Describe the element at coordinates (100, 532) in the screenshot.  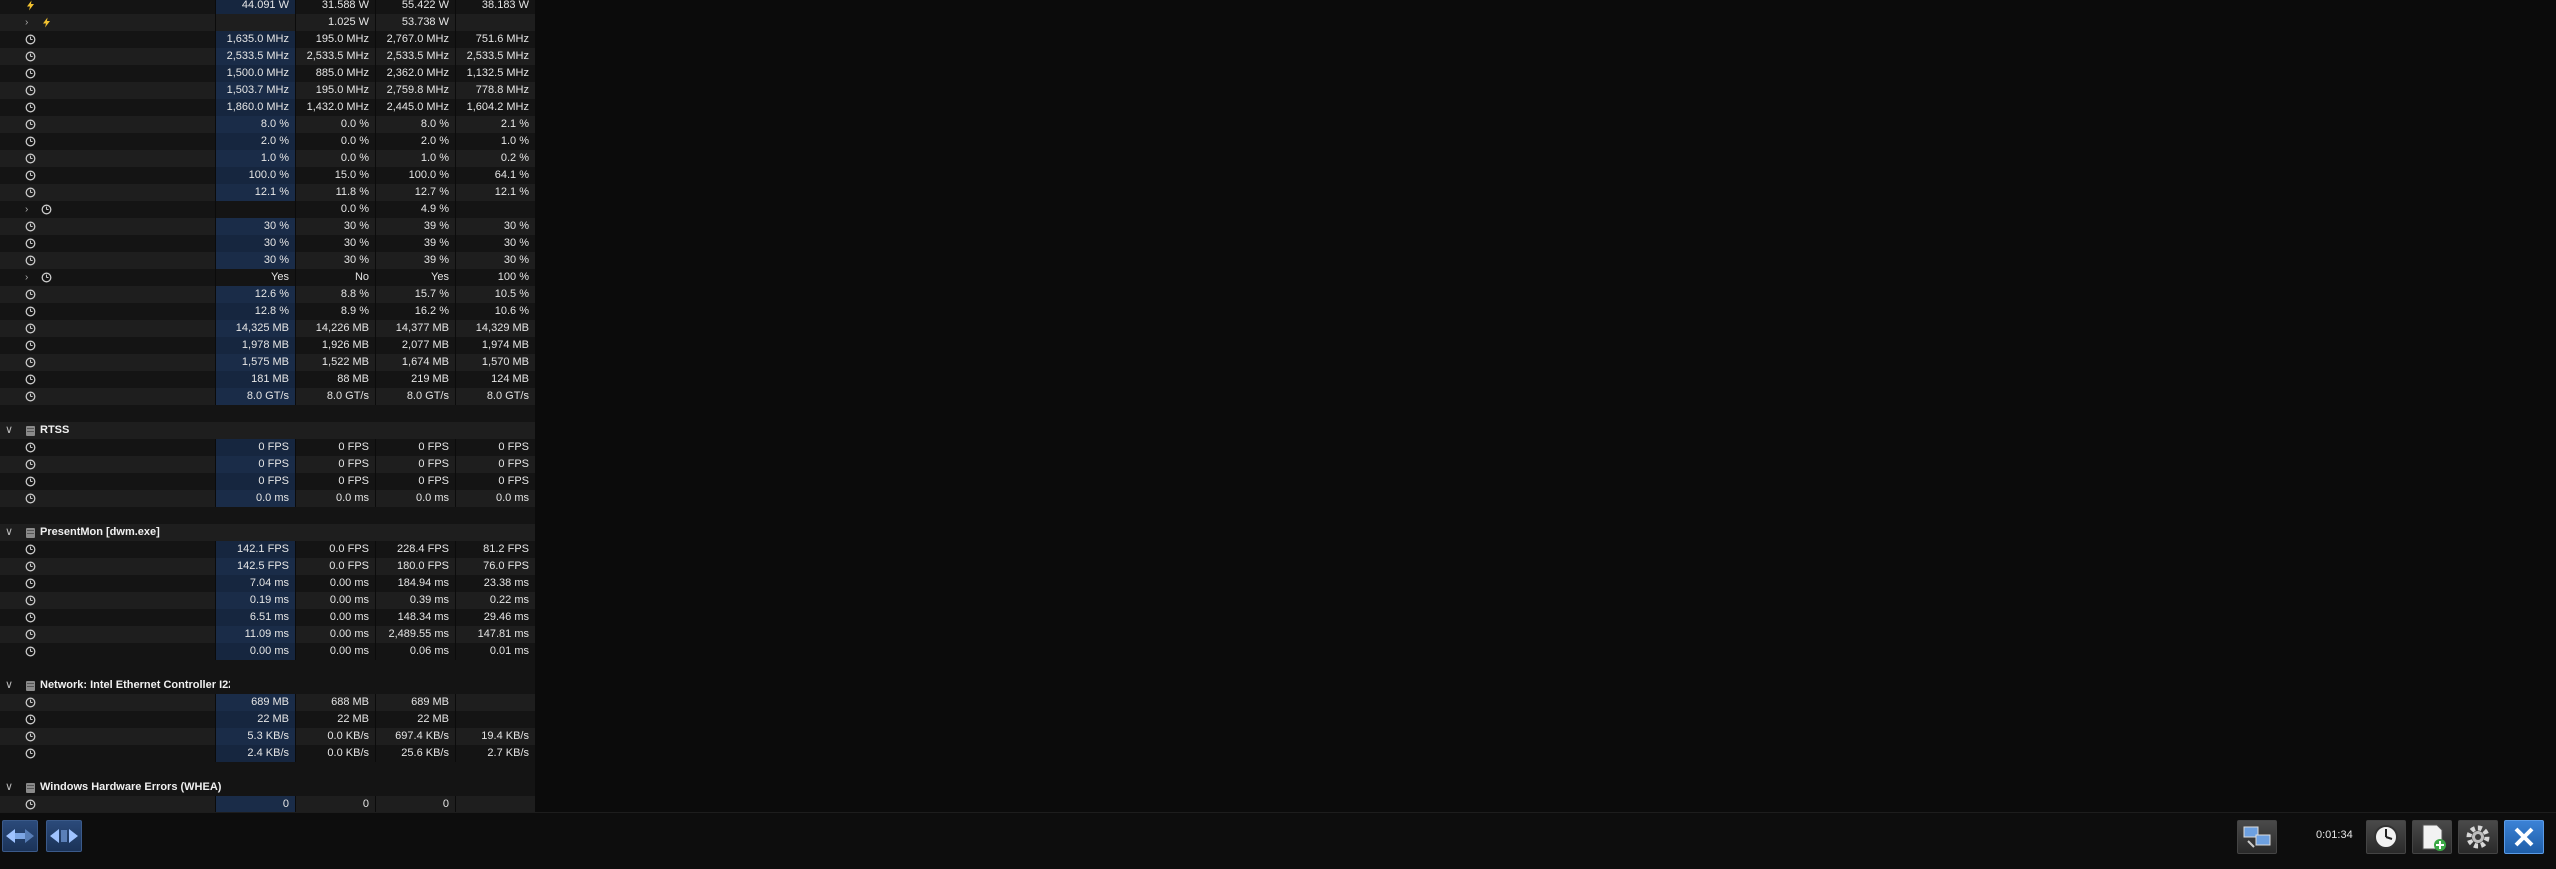
I see `group-label: PresentMon [dwm.exe]` at that location.